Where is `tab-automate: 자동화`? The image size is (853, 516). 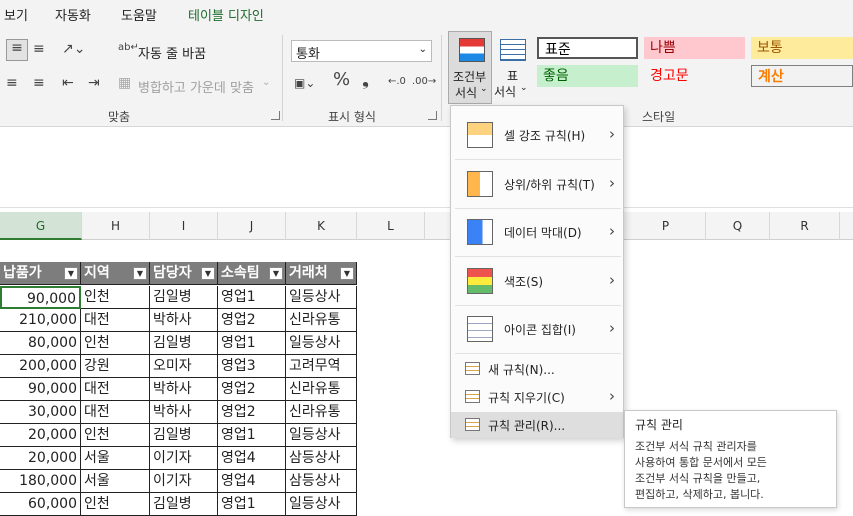 tab-automate: 자동화 is located at coordinates (73, 14).